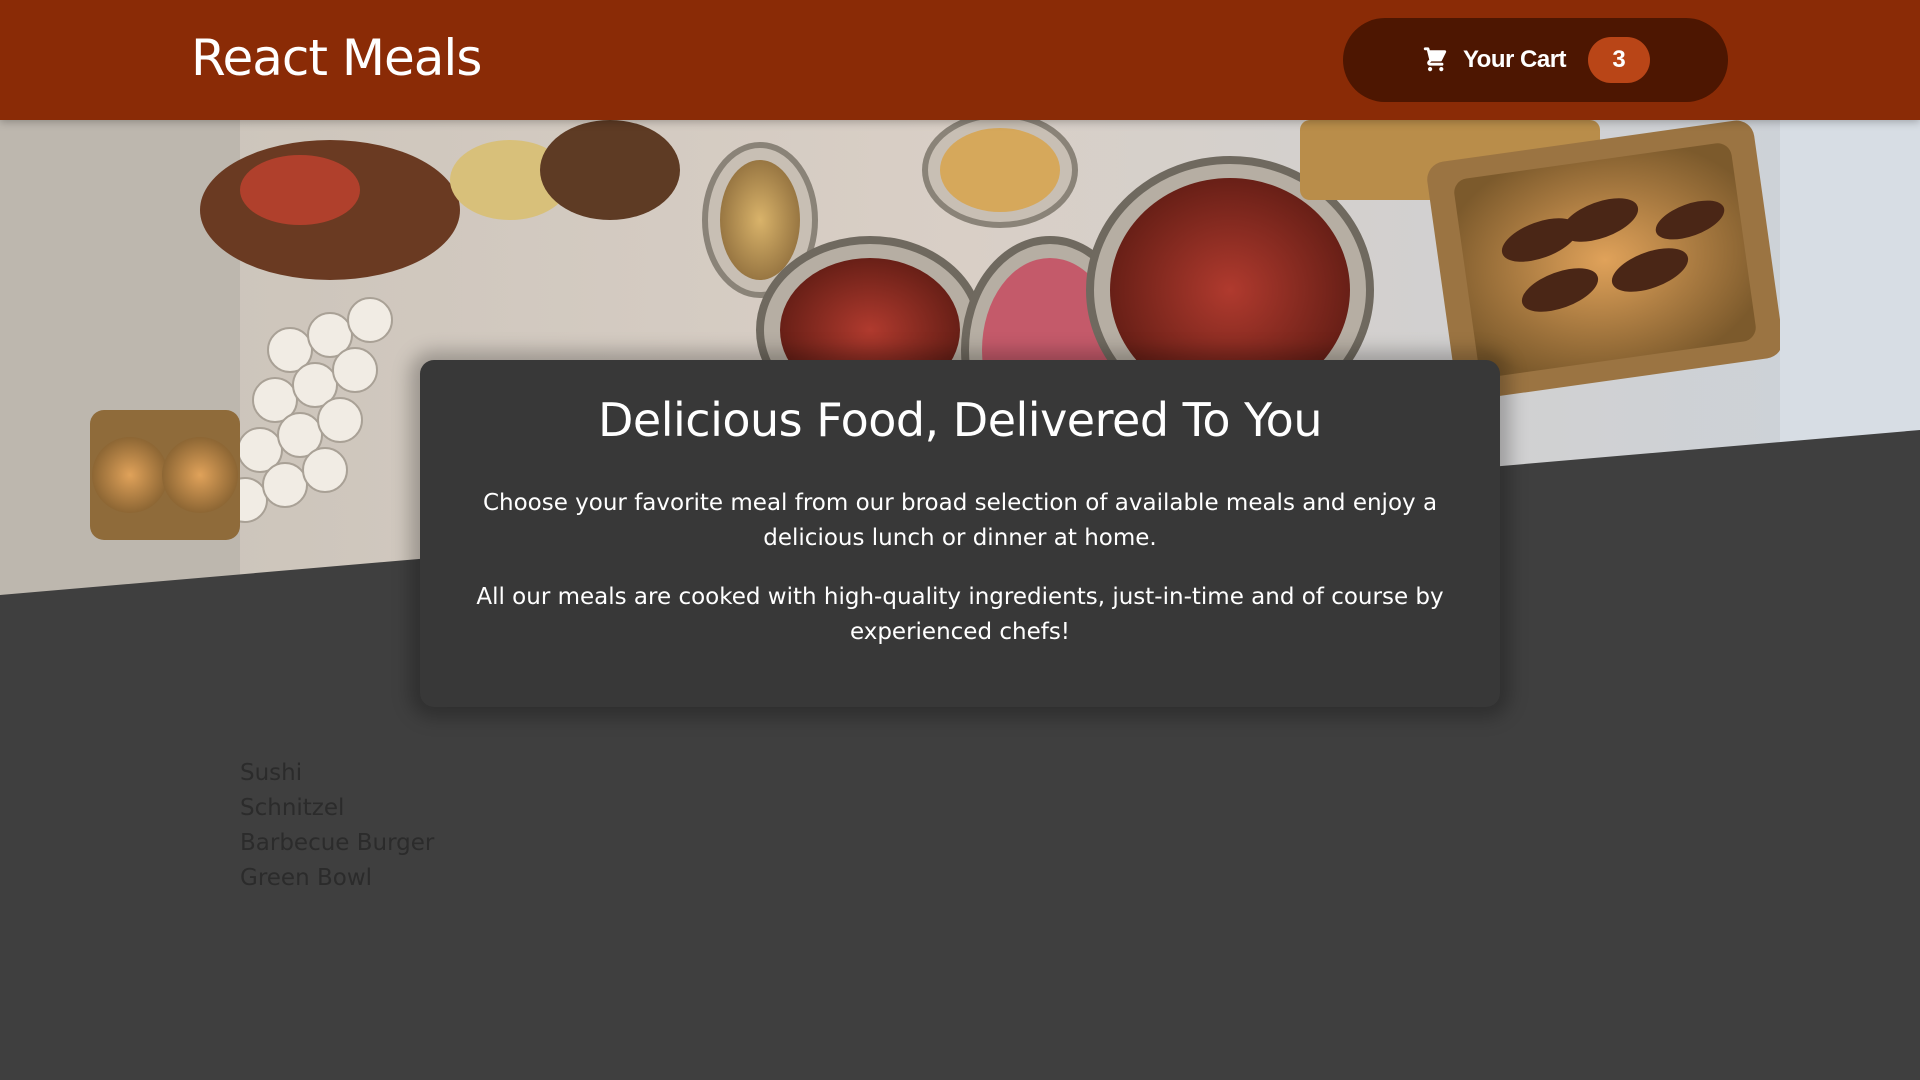 The height and width of the screenshot is (1080, 1920). Describe the element at coordinates (271, 773) in the screenshot. I see `meal-item-sushi: Sushi` at that location.